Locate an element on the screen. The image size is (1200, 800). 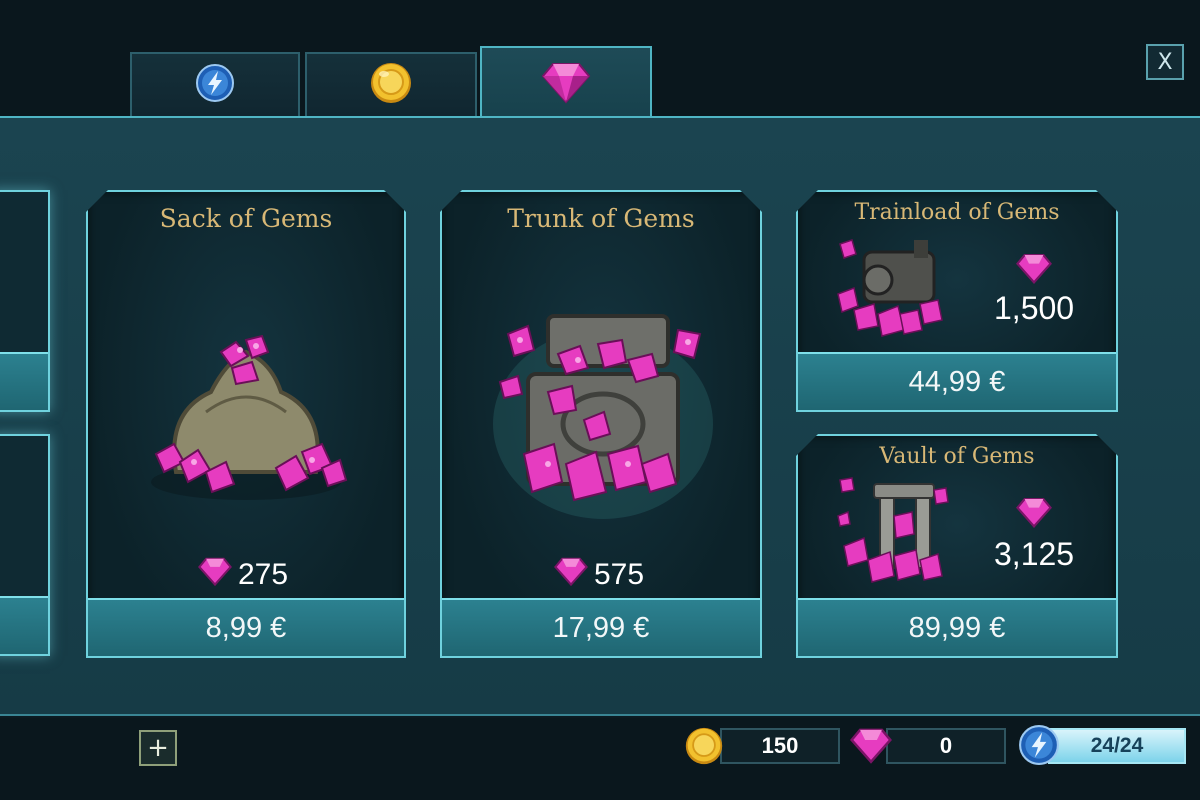
offer-price-button: 17,99 € is located at coordinates (601, 627).